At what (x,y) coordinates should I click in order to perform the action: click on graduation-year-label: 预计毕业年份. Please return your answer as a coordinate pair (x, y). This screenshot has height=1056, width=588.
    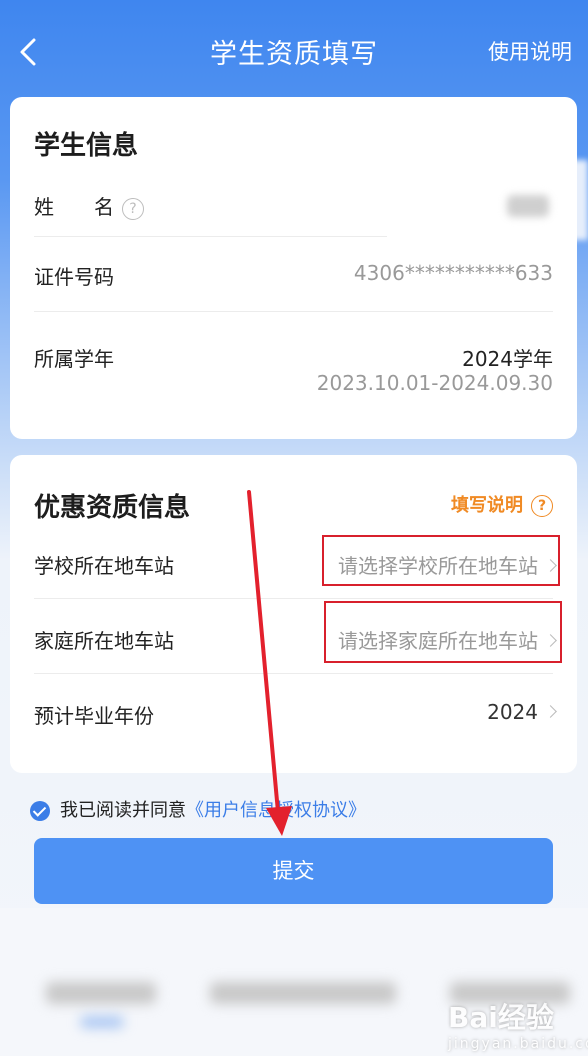
    Looking at the image, I should click on (94, 716).